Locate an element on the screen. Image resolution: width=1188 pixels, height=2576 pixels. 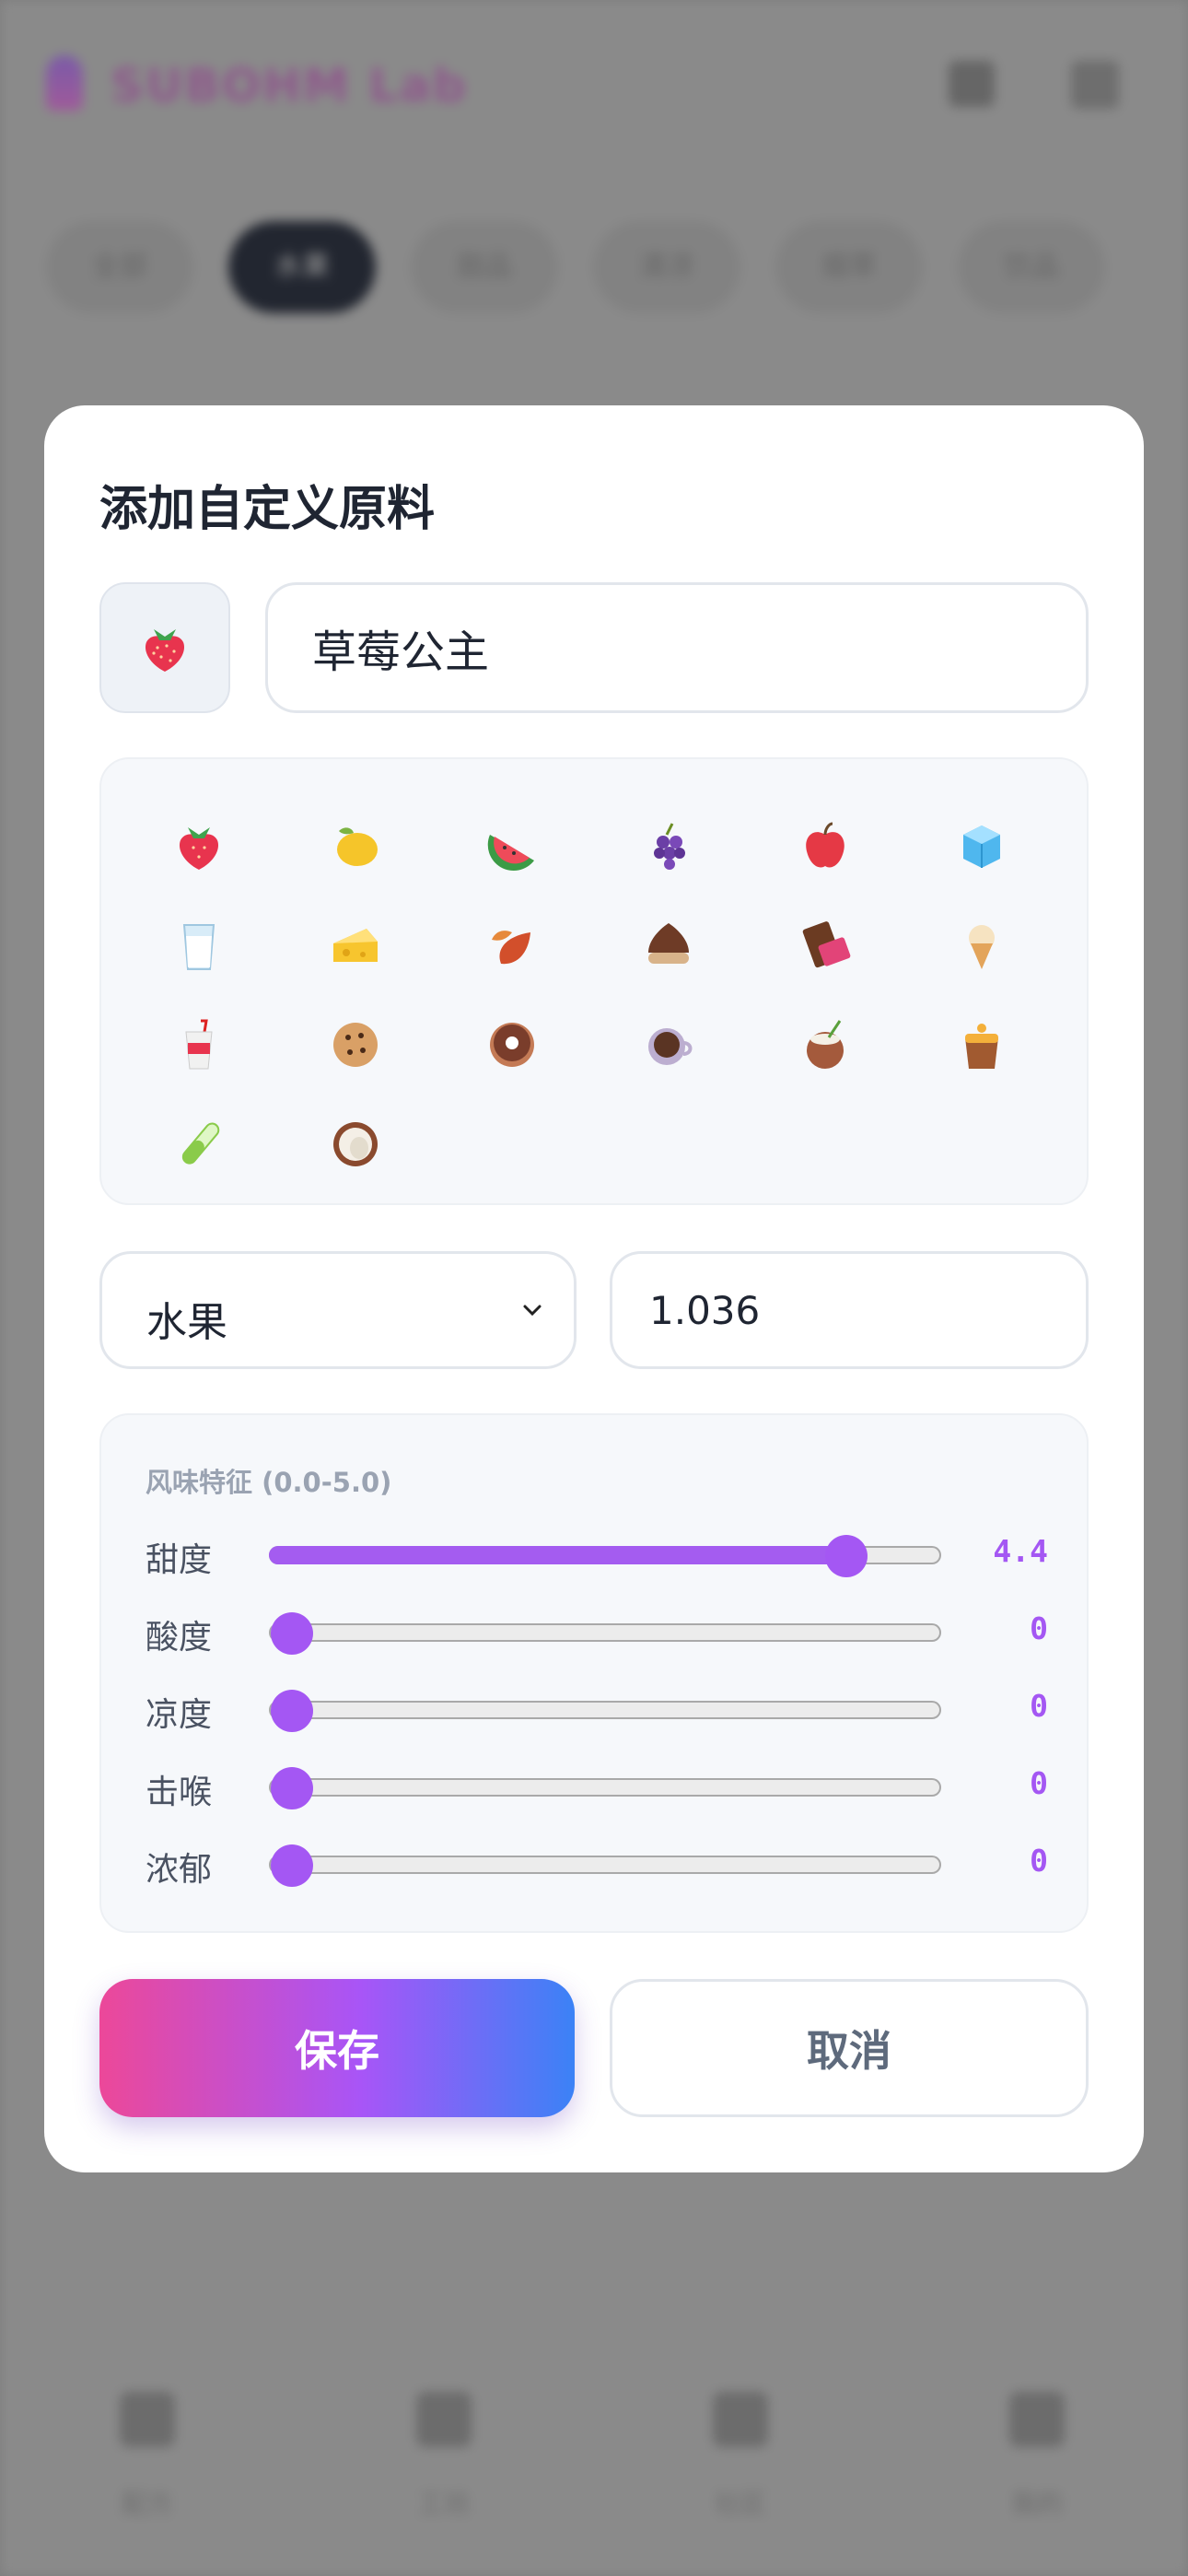
category-chip: 饮品 is located at coordinates (1031, 267).